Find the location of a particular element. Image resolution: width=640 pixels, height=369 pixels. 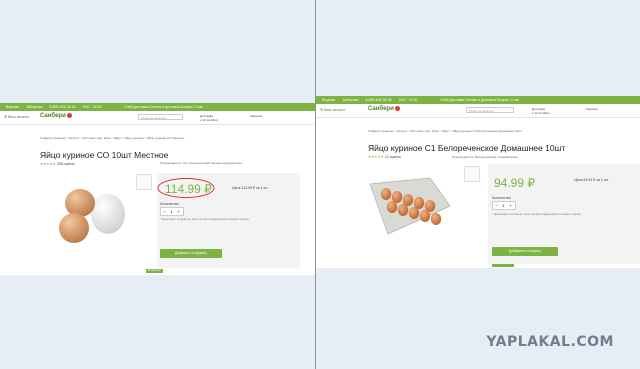

white-egg is located at coordinates (108, 214).